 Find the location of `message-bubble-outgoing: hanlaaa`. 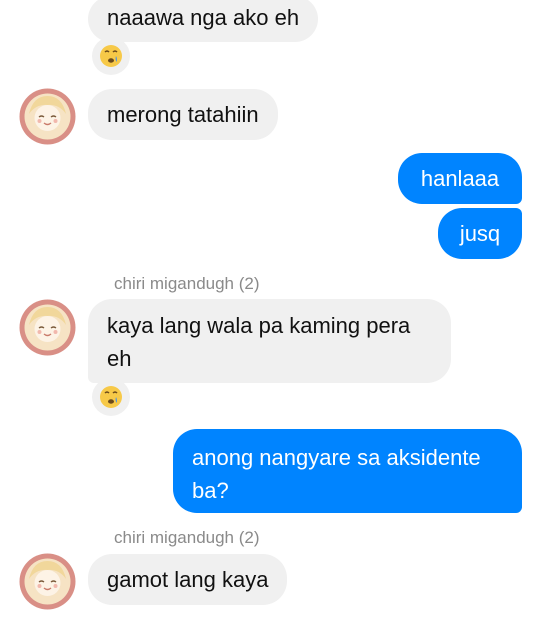

message-bubble-outgoing: hanlaaa is located at coordinates (460, 178).